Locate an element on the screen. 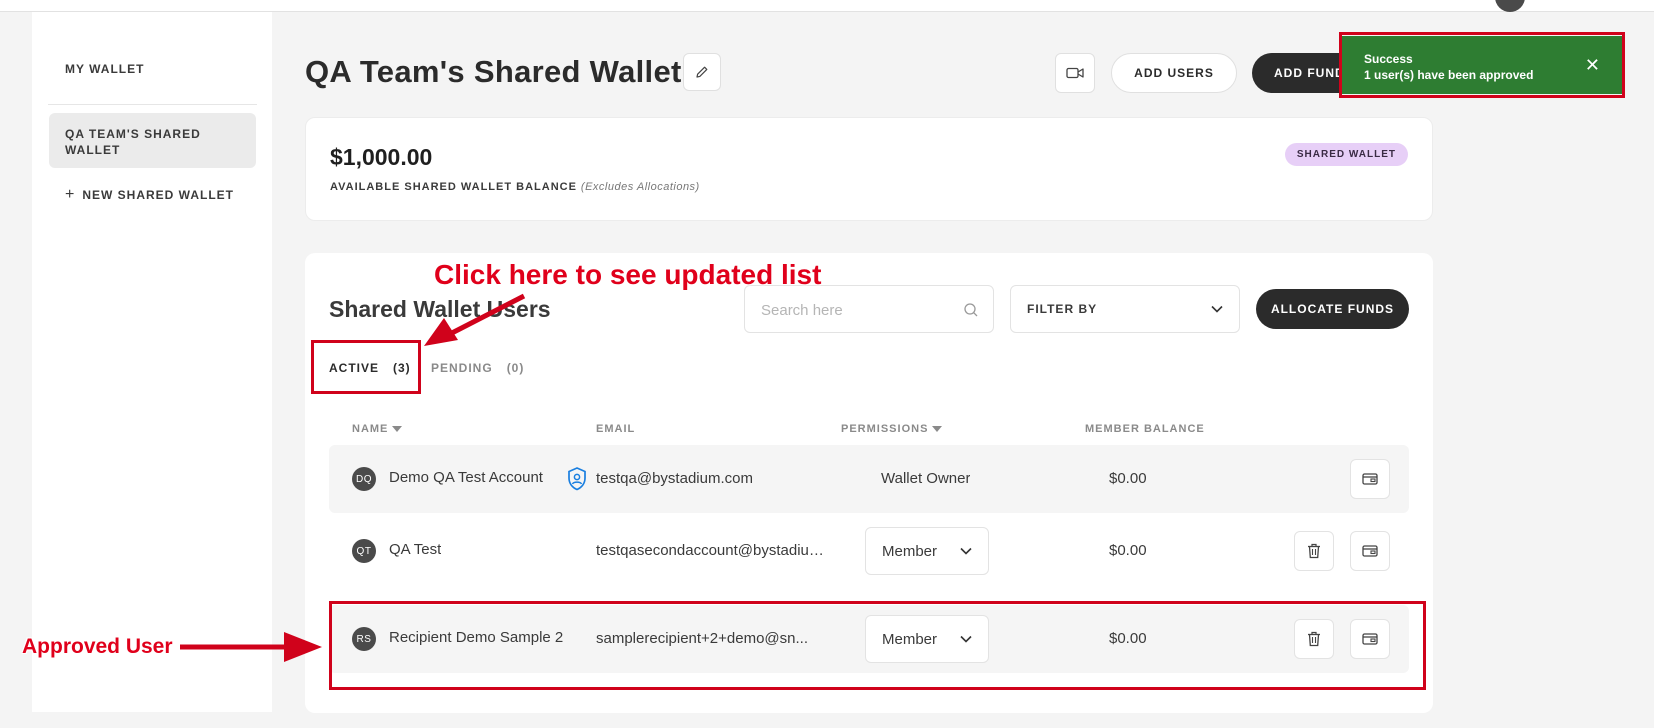 This screenshot has width=1654, height=728. arrow-to-active-tab is located at coordinates (486, 315).